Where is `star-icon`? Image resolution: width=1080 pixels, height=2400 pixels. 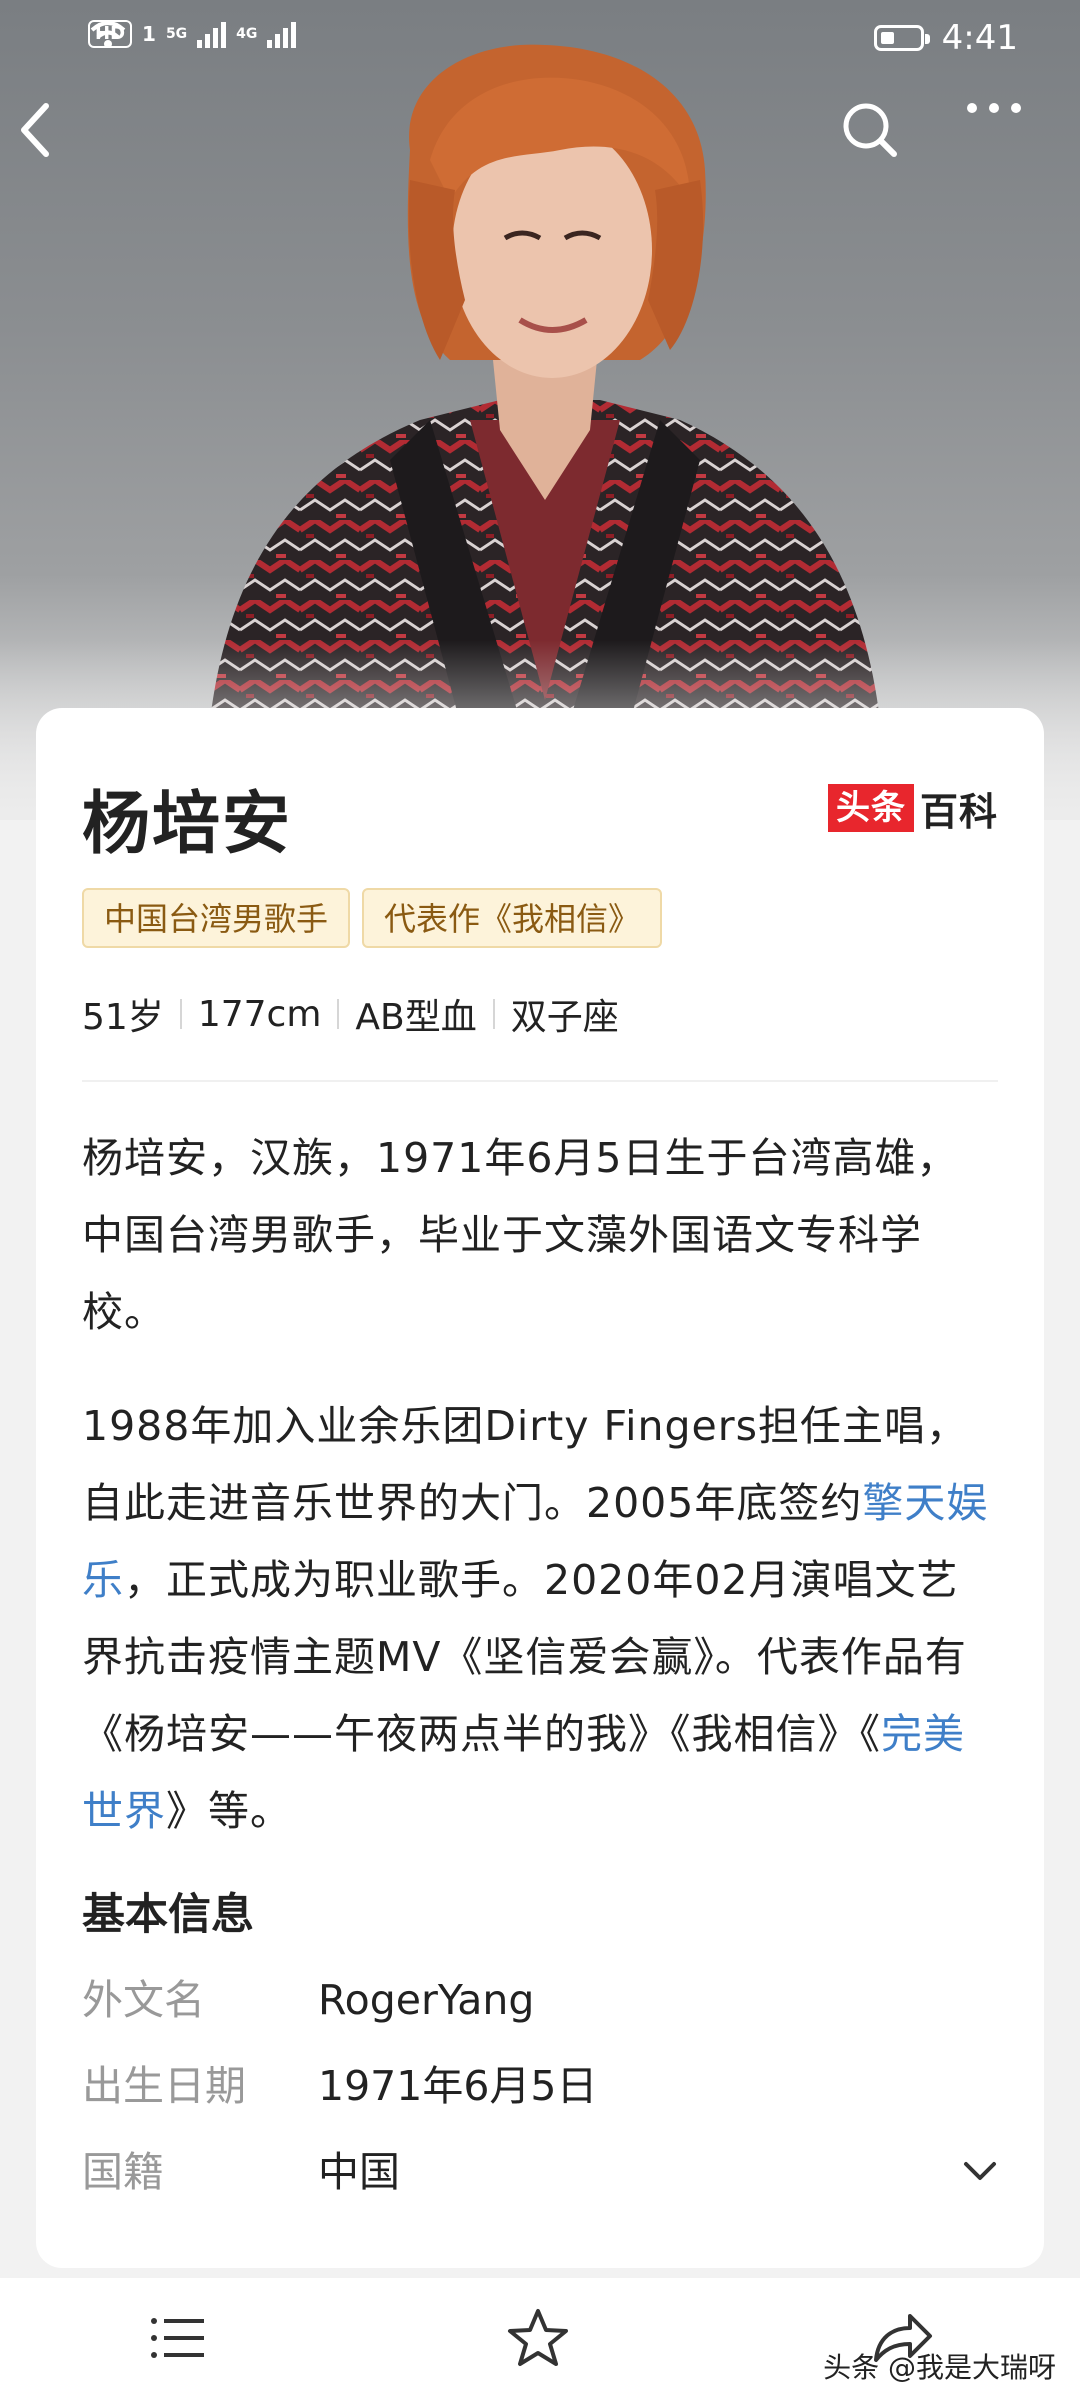
star-icon is located at coordinates (538, 2337).